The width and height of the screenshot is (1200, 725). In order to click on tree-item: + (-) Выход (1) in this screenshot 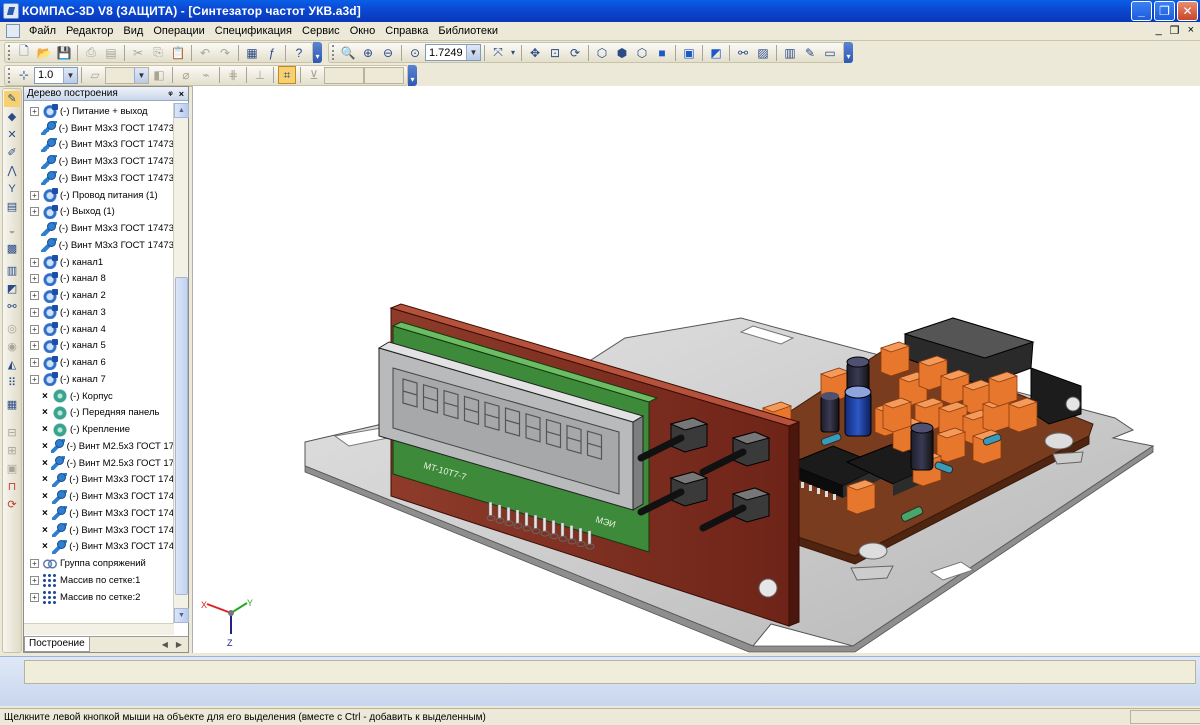, I will do `click(99, 212)`.